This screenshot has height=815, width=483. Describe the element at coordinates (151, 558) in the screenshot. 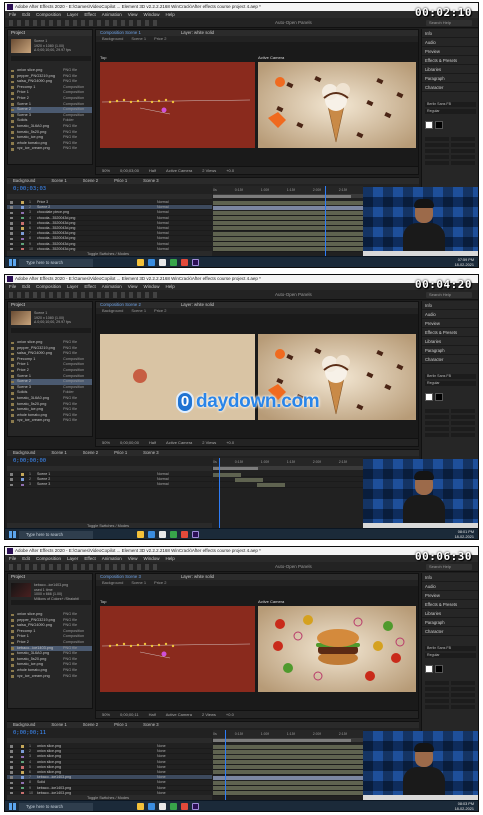

I see `menu-item-window: Window` at that location.